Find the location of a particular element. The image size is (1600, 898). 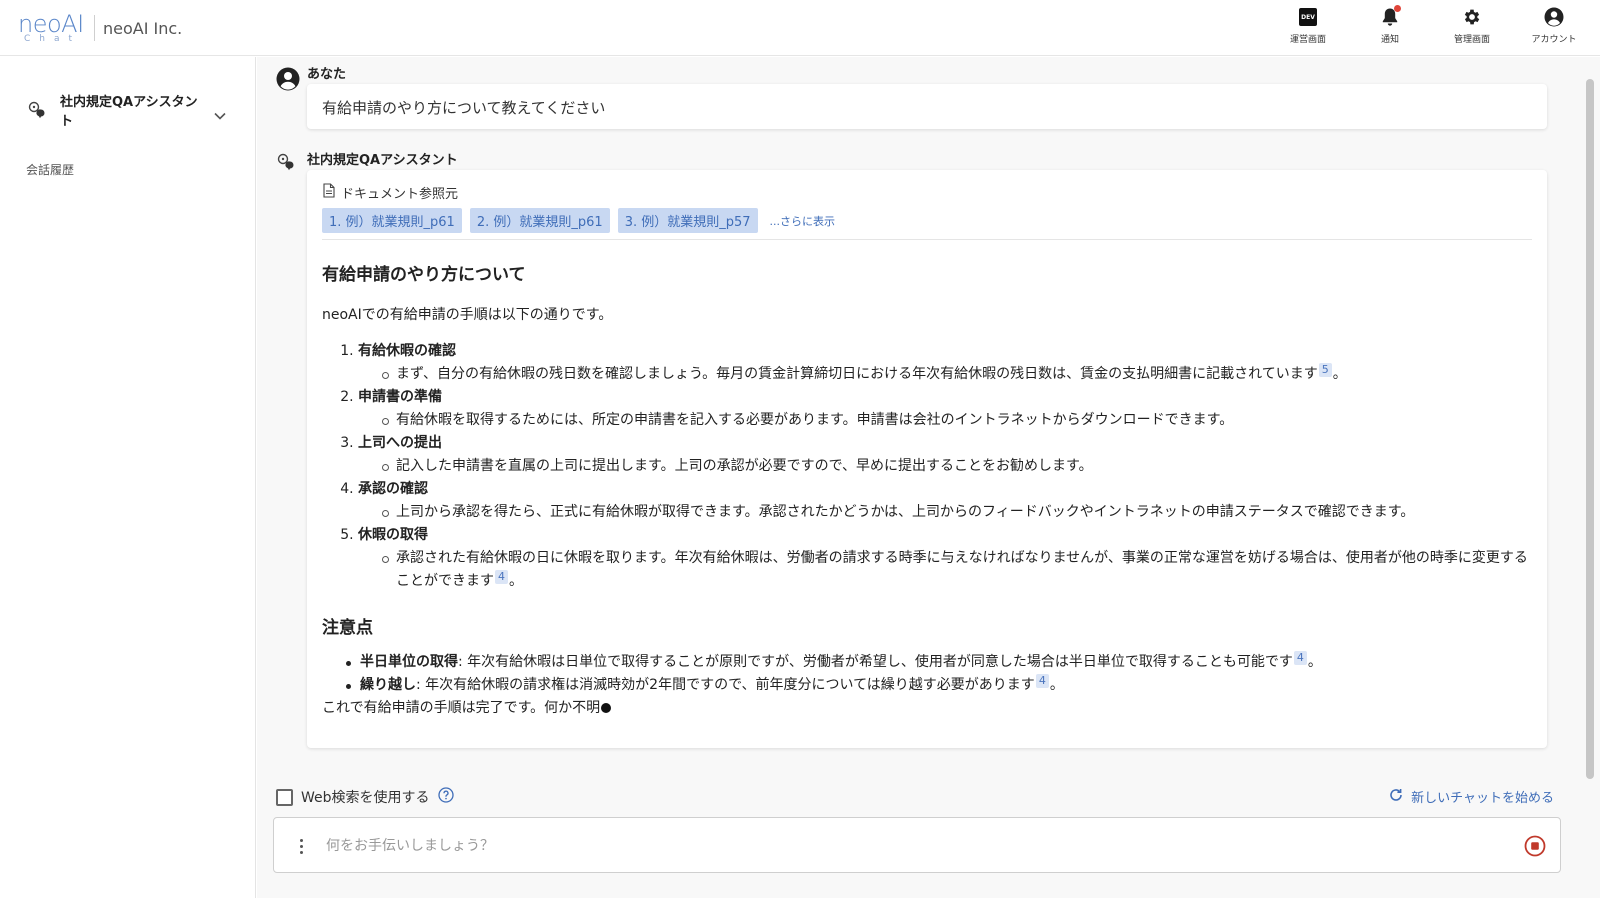

admin-console-button: DEV 運営画面 is located at coordinates (1308, 25).